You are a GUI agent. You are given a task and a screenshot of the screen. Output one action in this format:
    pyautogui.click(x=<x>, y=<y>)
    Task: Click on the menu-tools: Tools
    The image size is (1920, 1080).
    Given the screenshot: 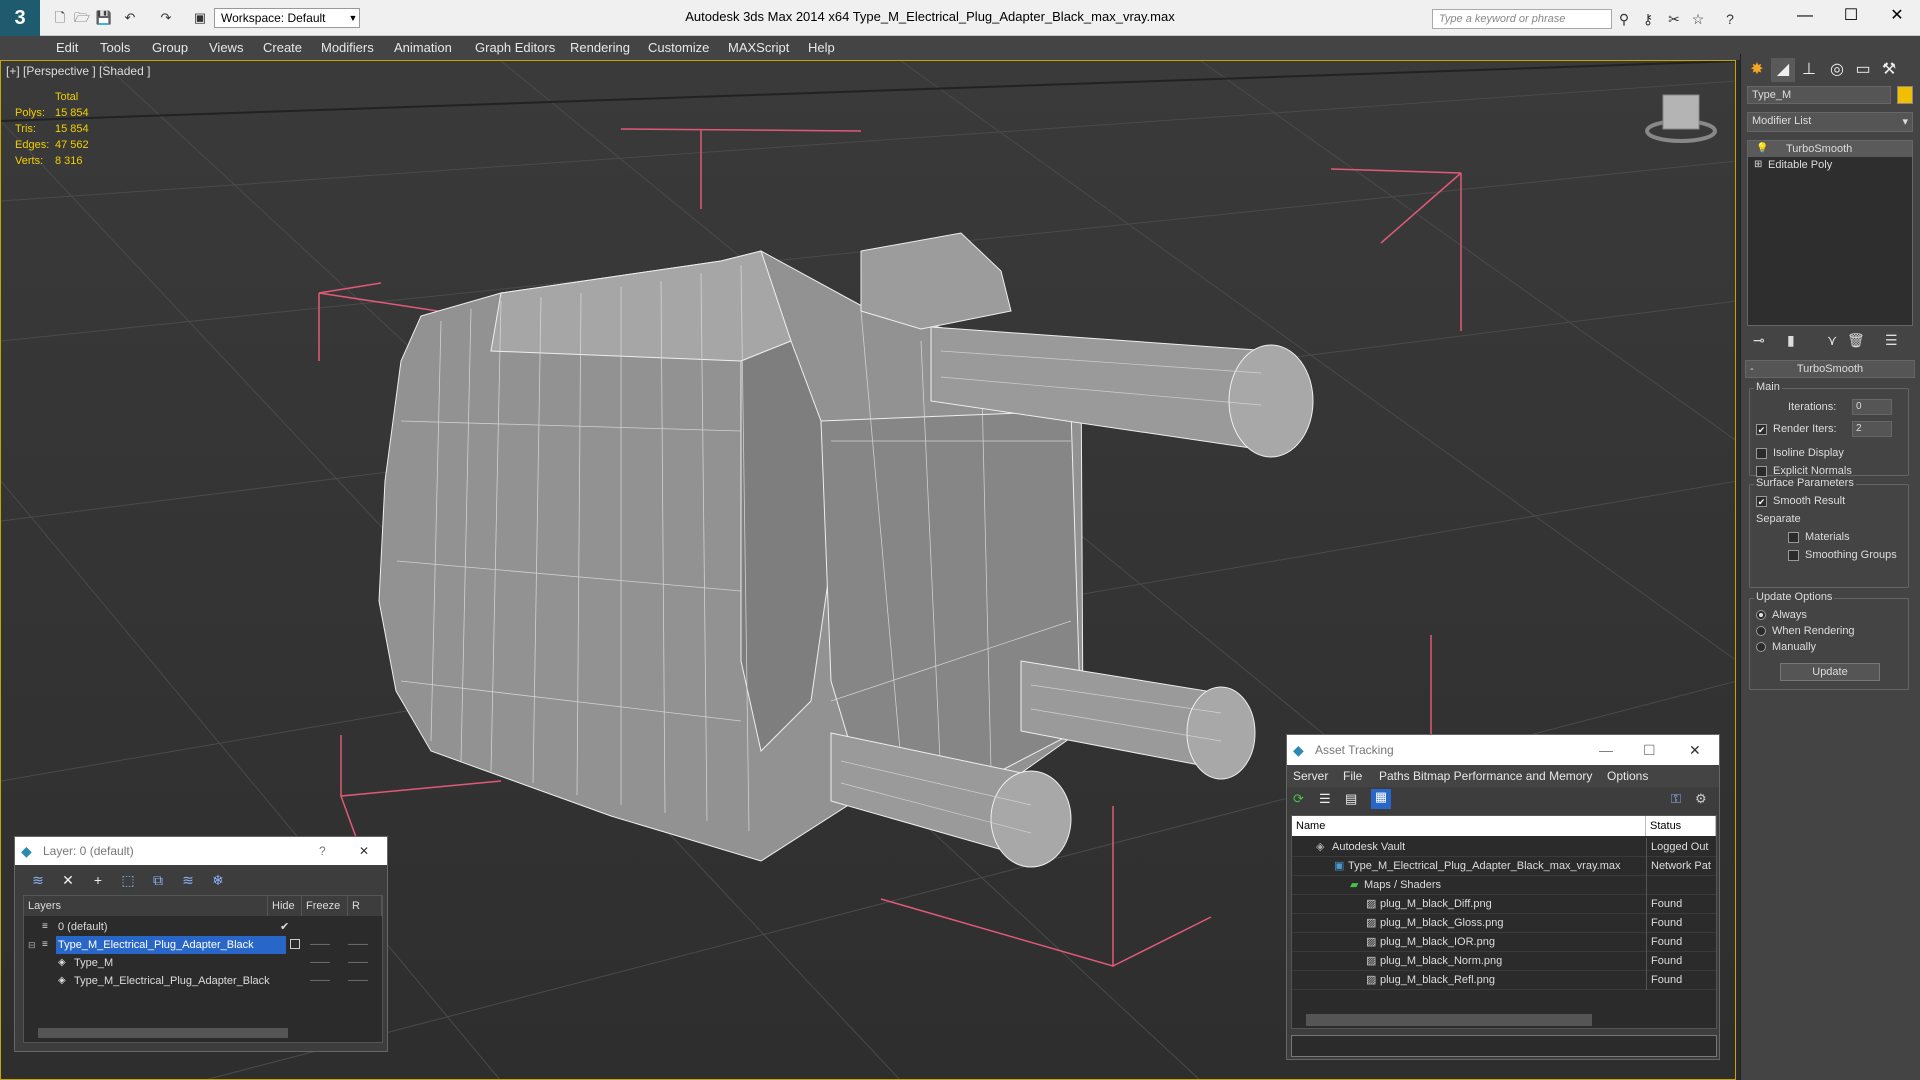 What is the action you would take?
    pyautogui.click(x=115, y=48)
    